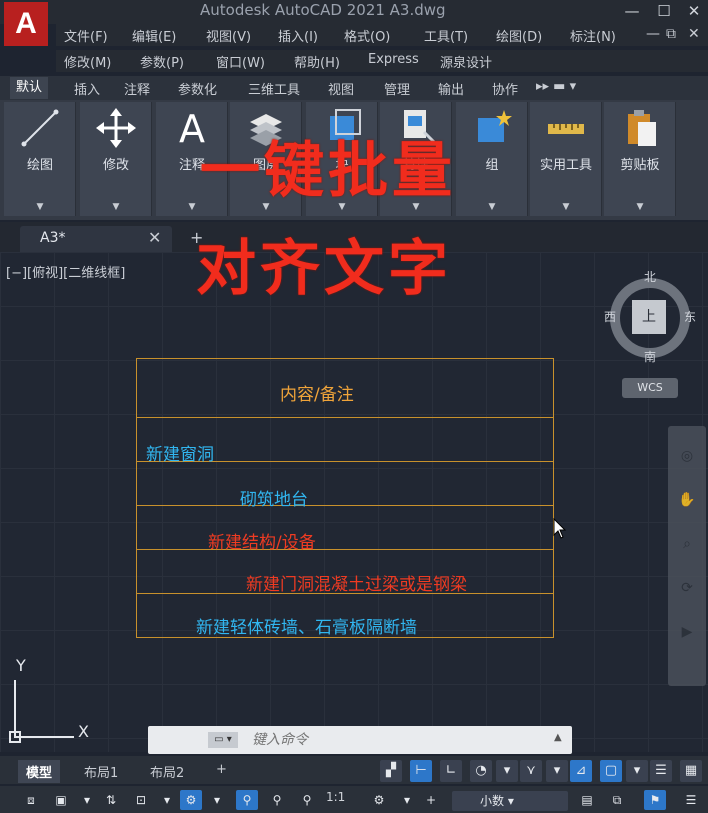  I want to click on more-tabs-icon: ▸▸ ▬ ▾, so click(556, 86).